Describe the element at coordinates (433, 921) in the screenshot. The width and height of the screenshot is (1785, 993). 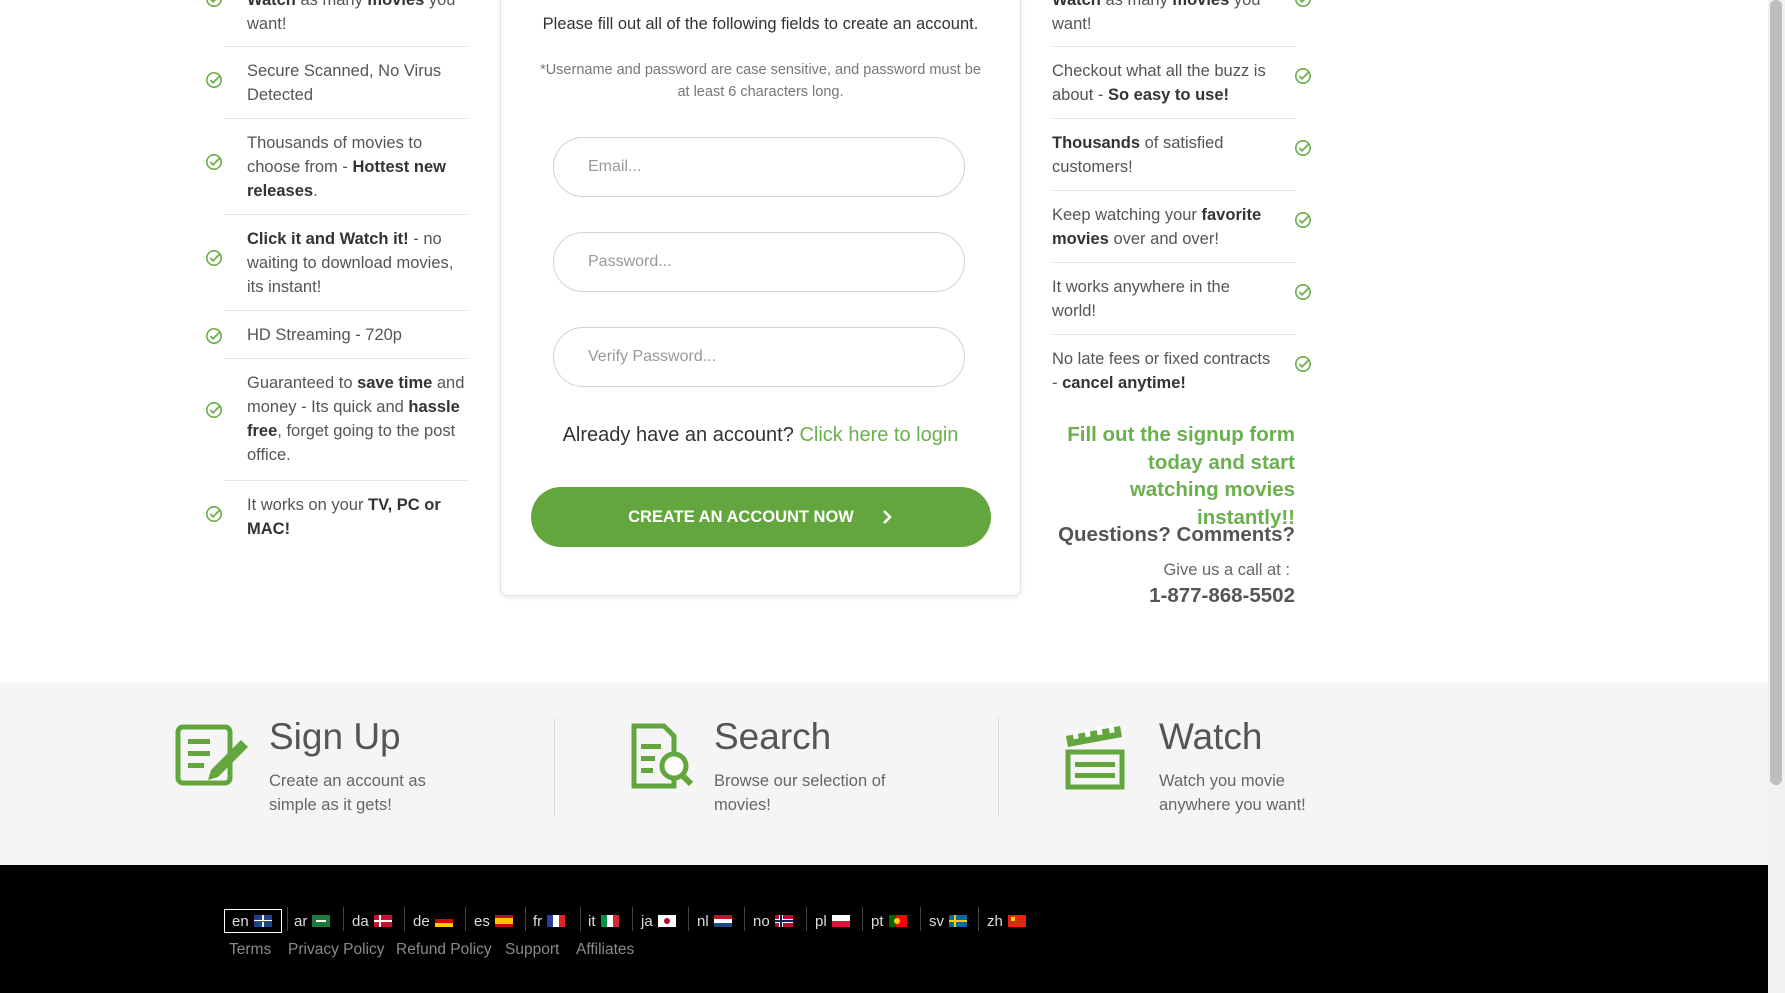
I see `language-de: de` at that location.